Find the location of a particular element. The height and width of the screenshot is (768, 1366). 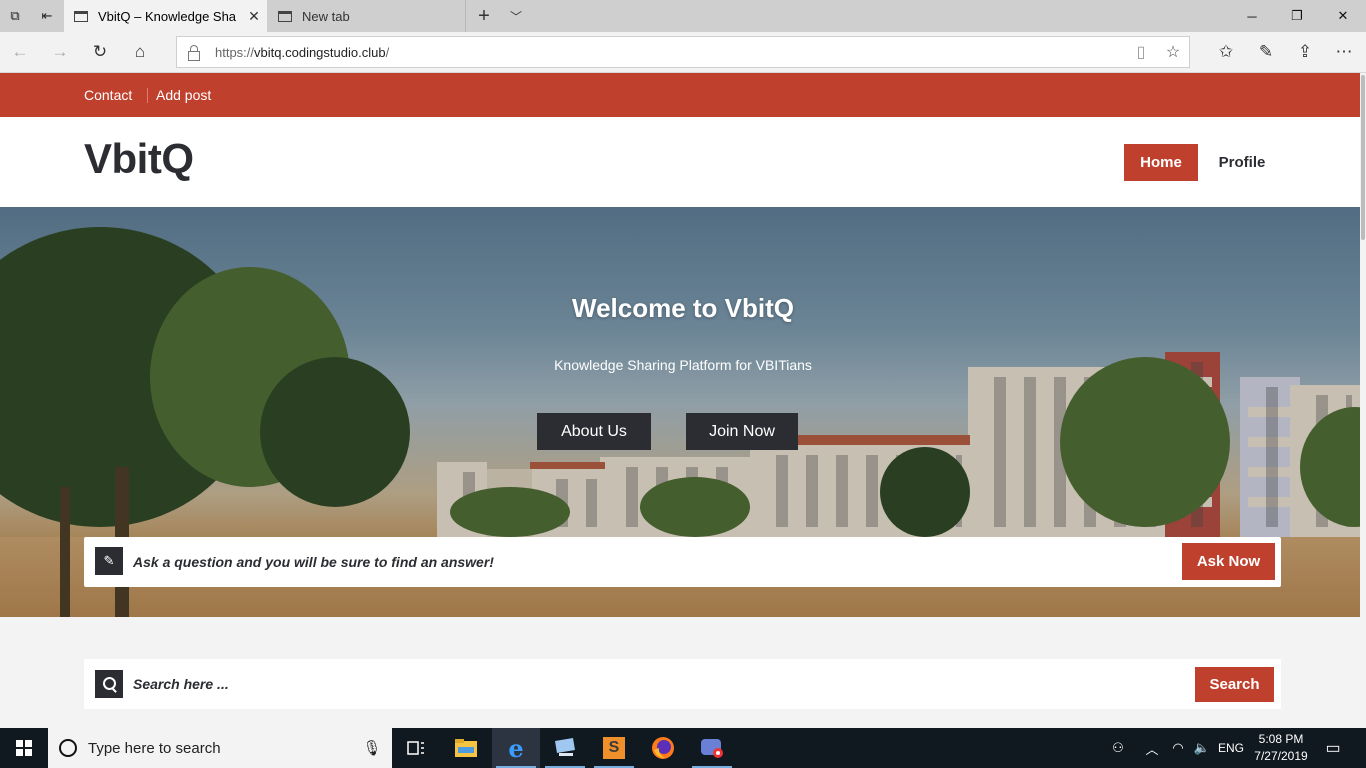

more-menu-icon: ⋯ is located at coordinates (1344, 52).